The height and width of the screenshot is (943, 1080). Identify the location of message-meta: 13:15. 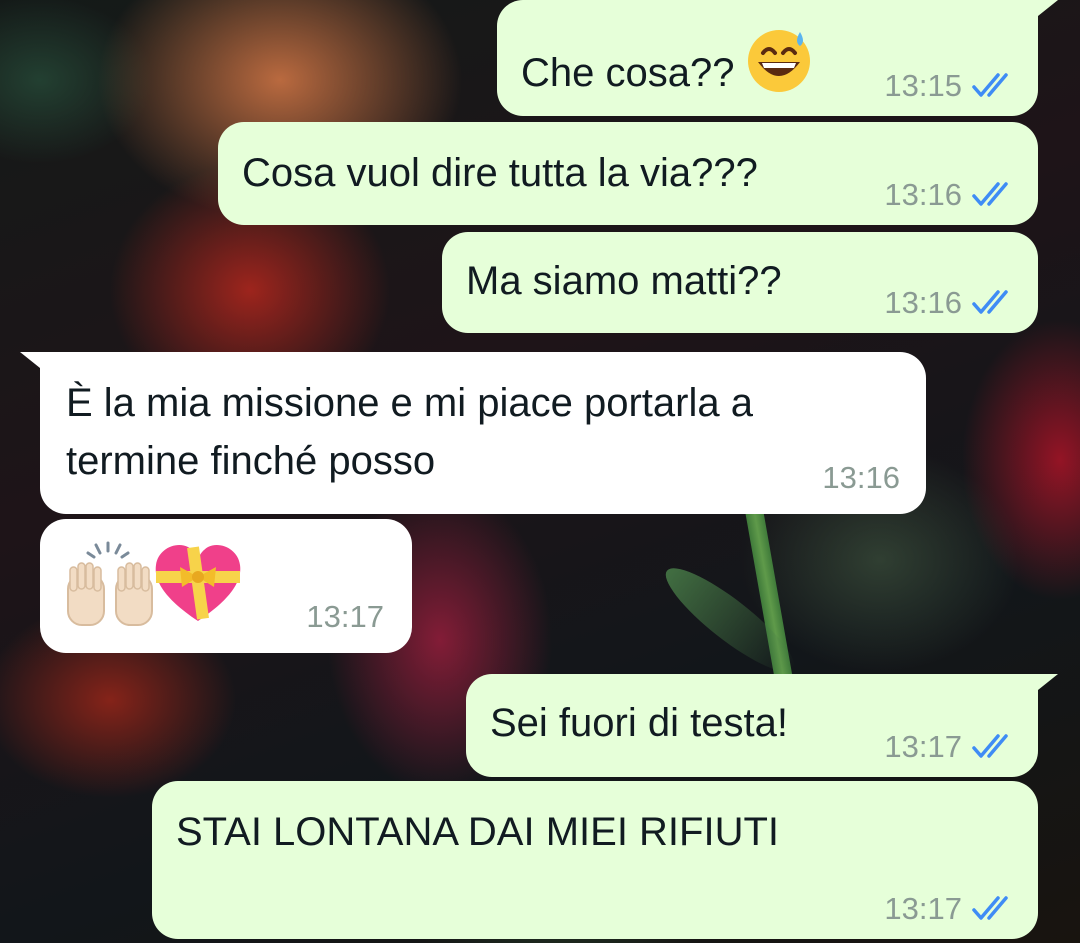
(950, 86).